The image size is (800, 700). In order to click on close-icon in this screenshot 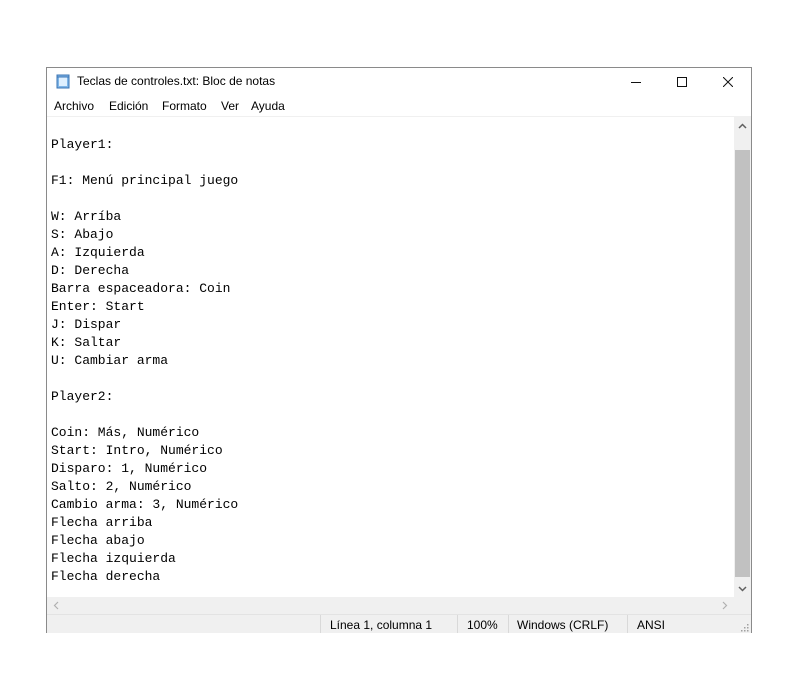, I will do `click(728, 82)`.